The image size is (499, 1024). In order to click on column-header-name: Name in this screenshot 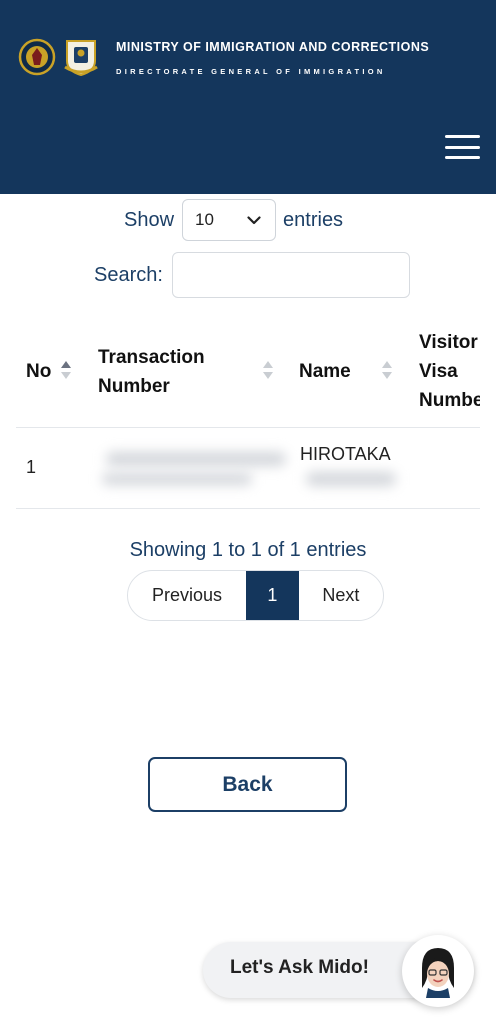, I will do `click(325, 371)`.